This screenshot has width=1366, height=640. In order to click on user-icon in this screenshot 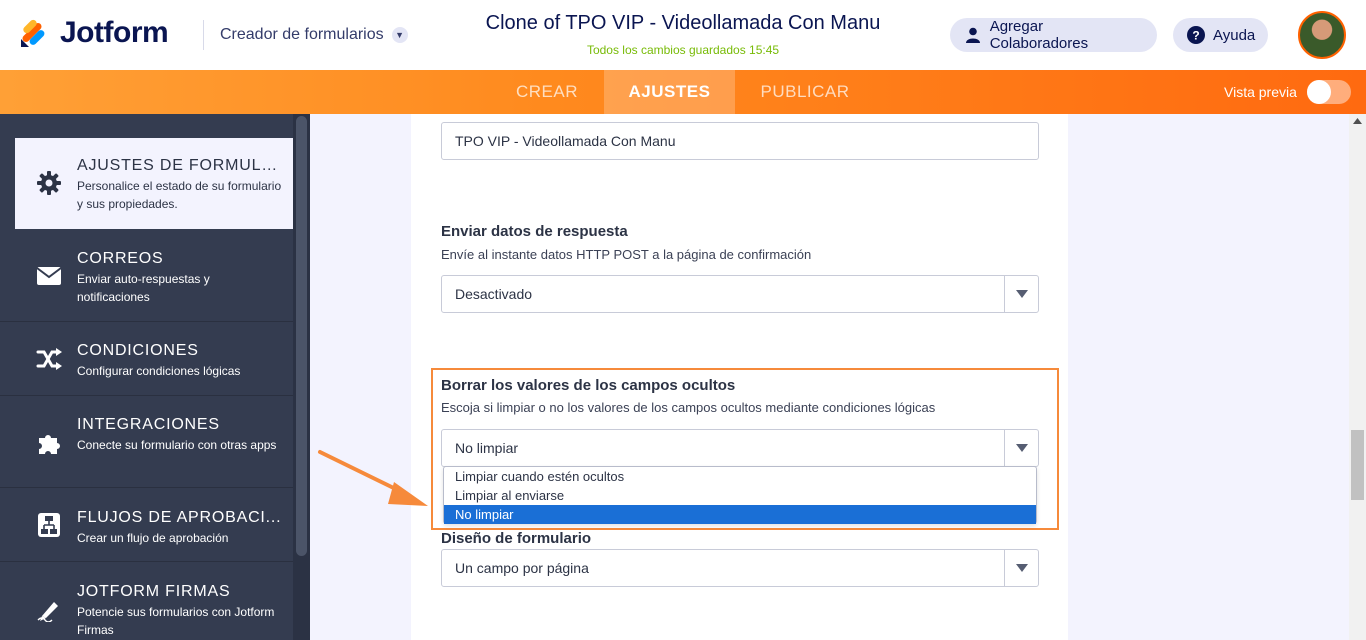, I will do `click(973, 35)`.